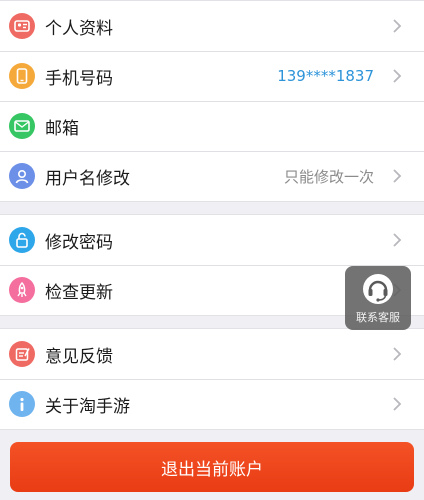  Describe the element at coordinates (79, 242) in the screenshot. I see `row-label: 修改密码` at that location.